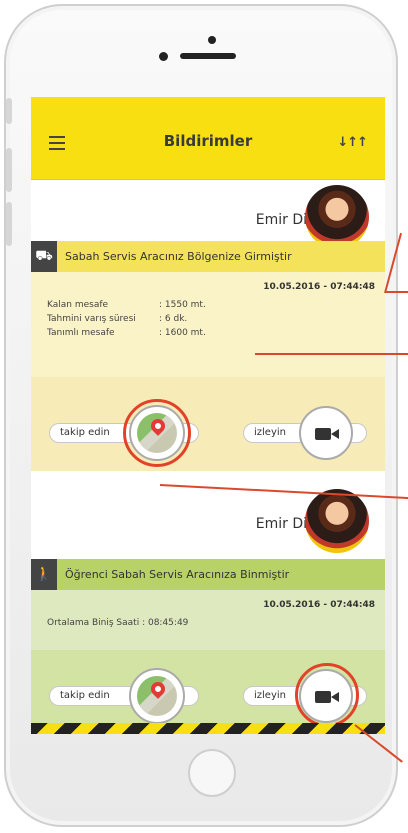 Image resolution: width=408 pixels, height=833 pixels. What do you see at coordinates (208, 728) in the screenshot?
I see `hazard-stripe` at bounding box center [208, 728].